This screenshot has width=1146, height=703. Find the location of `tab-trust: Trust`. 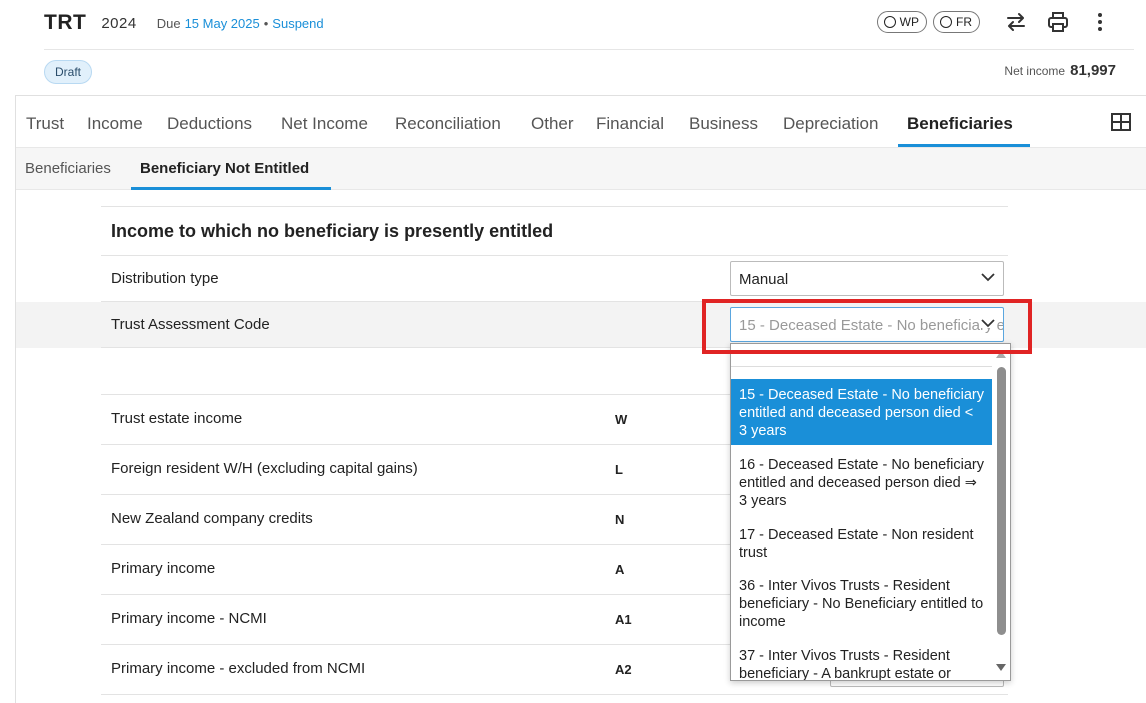

tab-trust: Trust is located at coordinates (45, 124).